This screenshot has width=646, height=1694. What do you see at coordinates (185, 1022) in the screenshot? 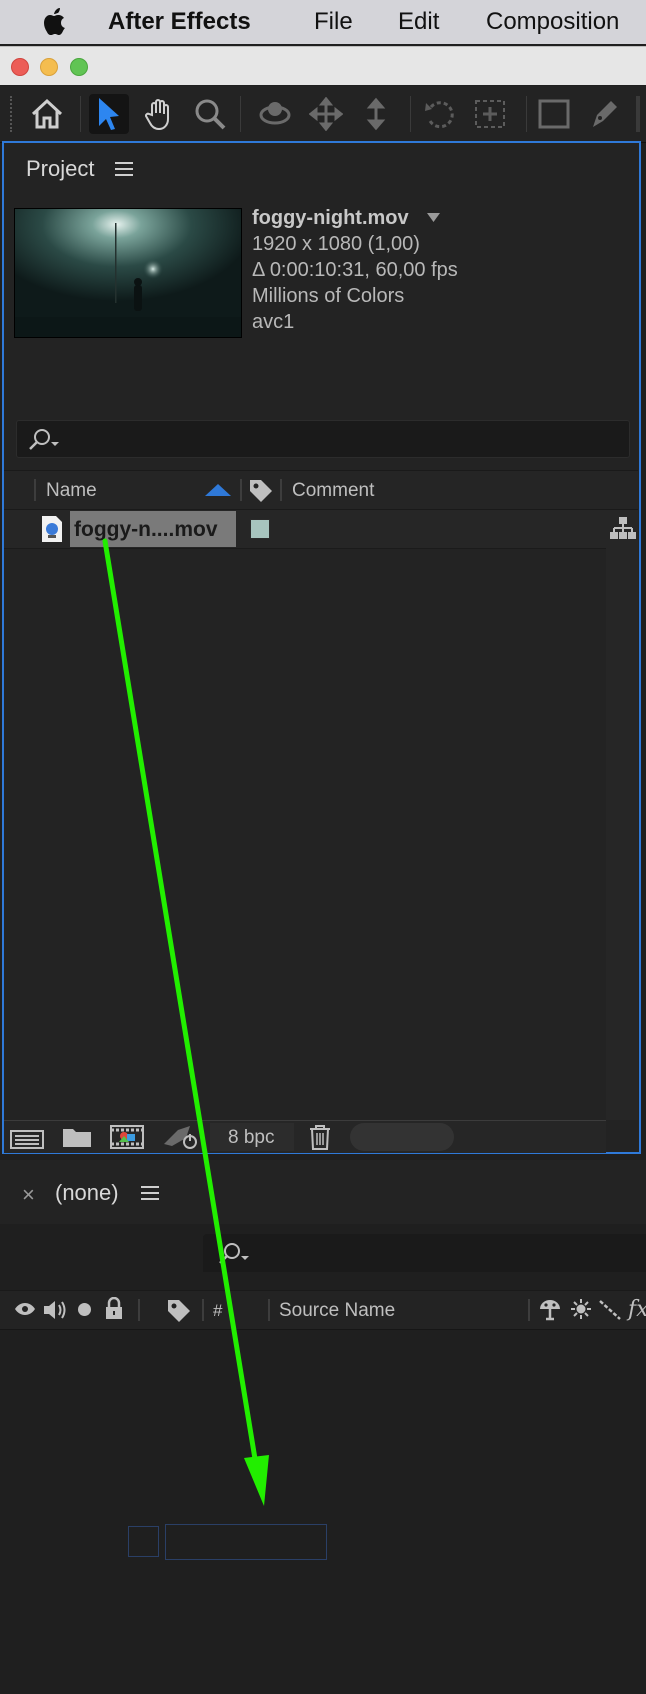
I see `drag-arrow-annotation` at bounding box center [185, 1022].